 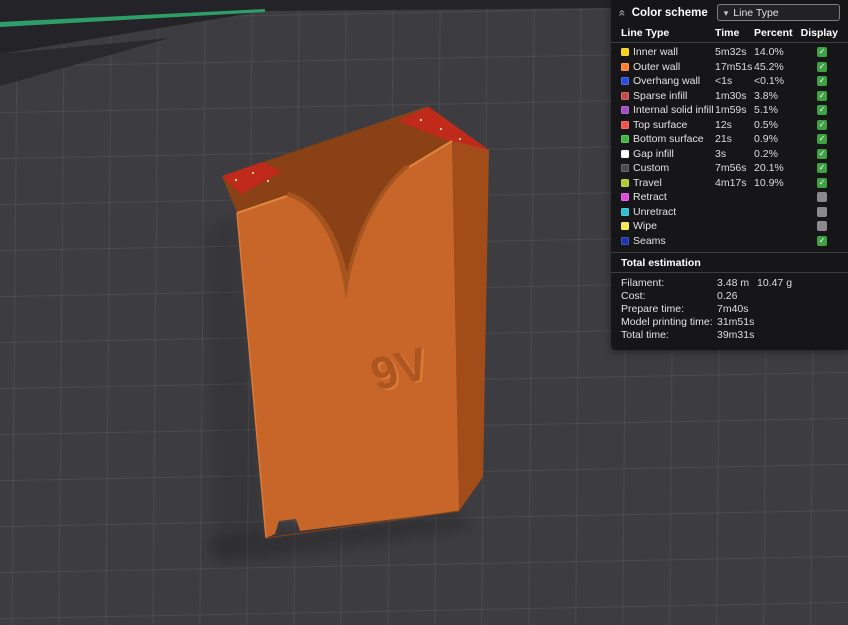 I want to click on total-row-value: 3.48 m, so click(x=733, y=282).